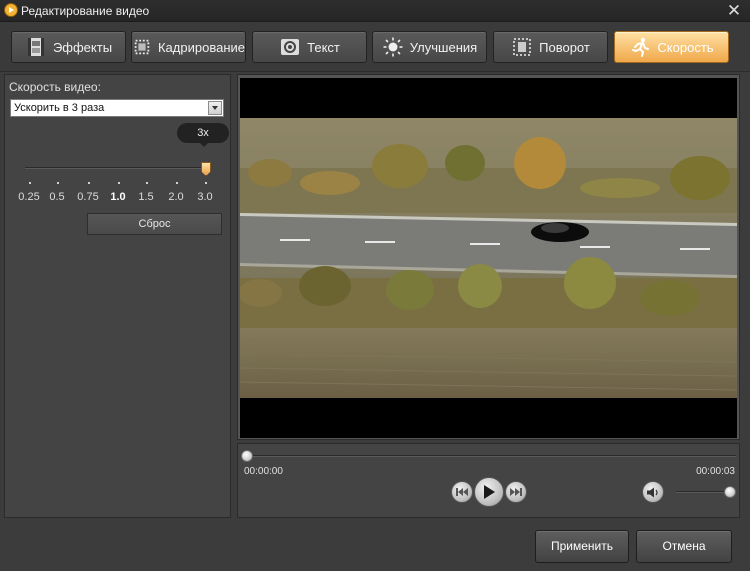 The height and width of the screenshot is (571, 750). What do you see at coordinates (35, 47) in the screenshot?
I see `film-effects-icon` at bounding box center [35, 47].